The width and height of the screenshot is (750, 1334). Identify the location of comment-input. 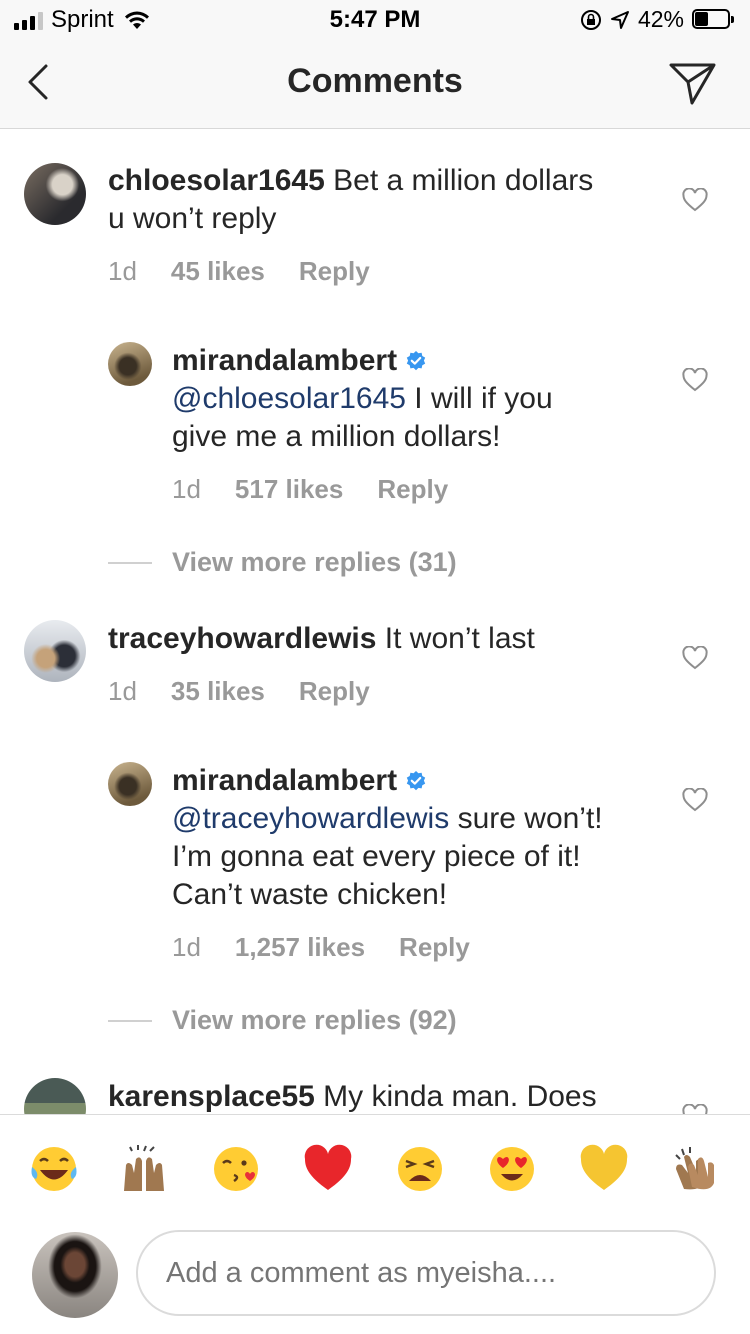
(426, 1273).